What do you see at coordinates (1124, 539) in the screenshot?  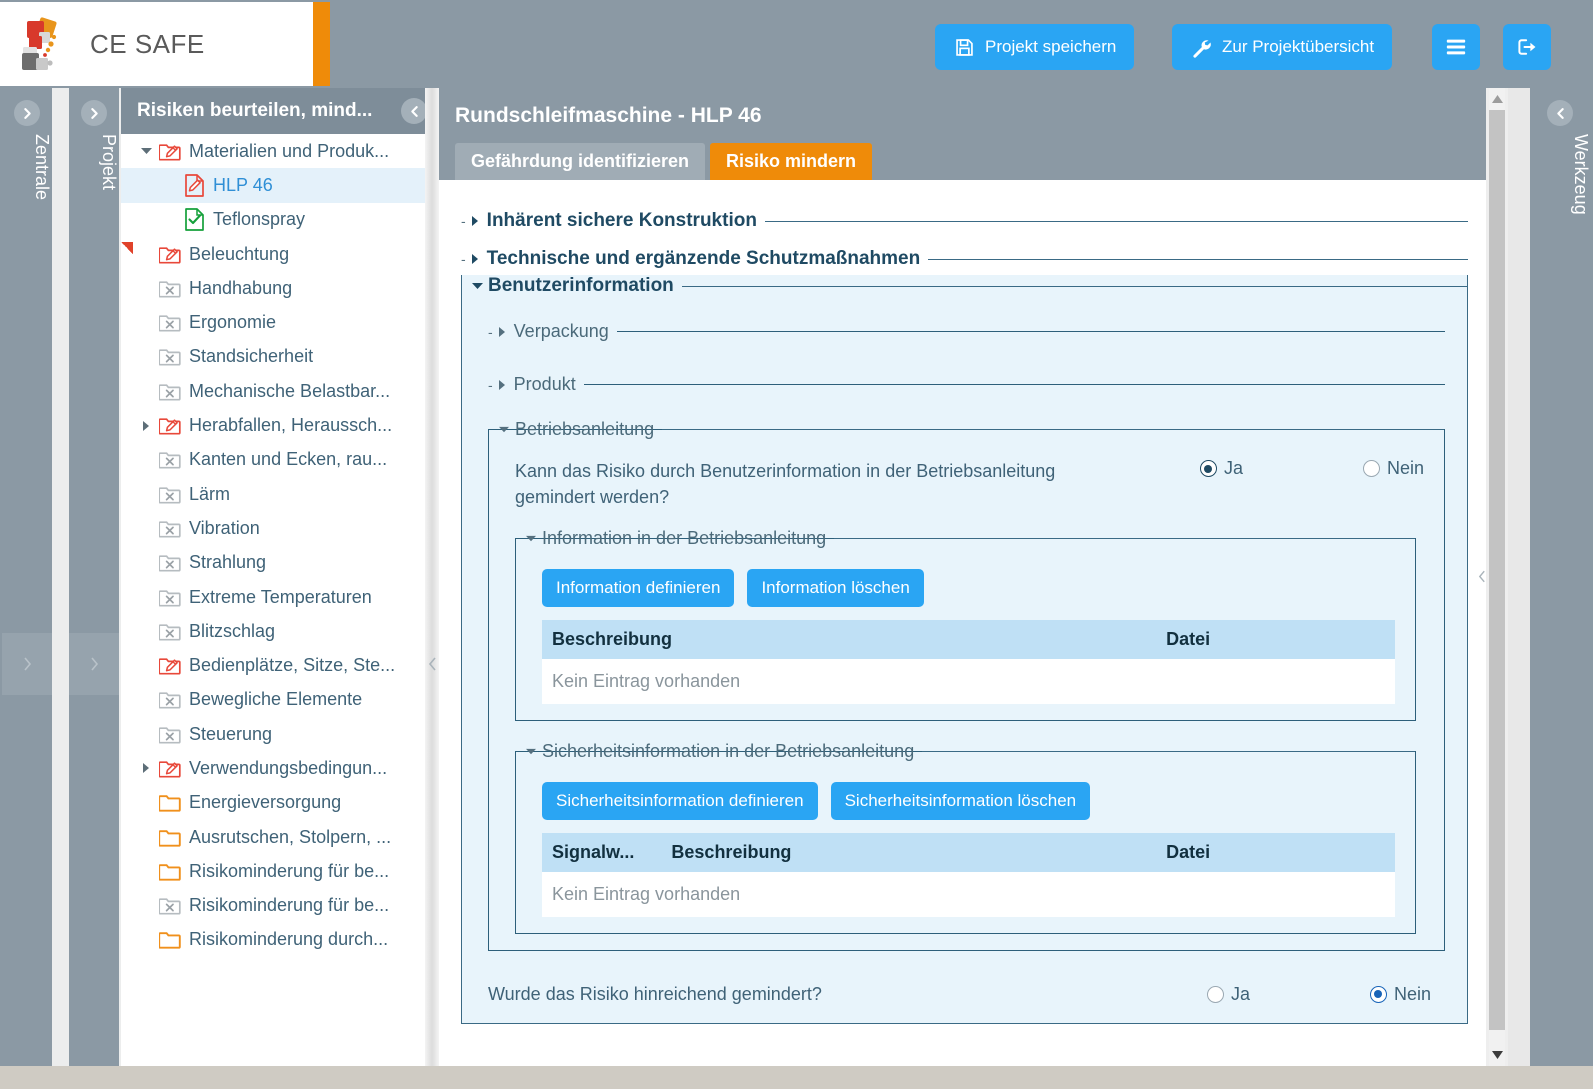 I see `box-rule` at bounding box center [1124, 539].